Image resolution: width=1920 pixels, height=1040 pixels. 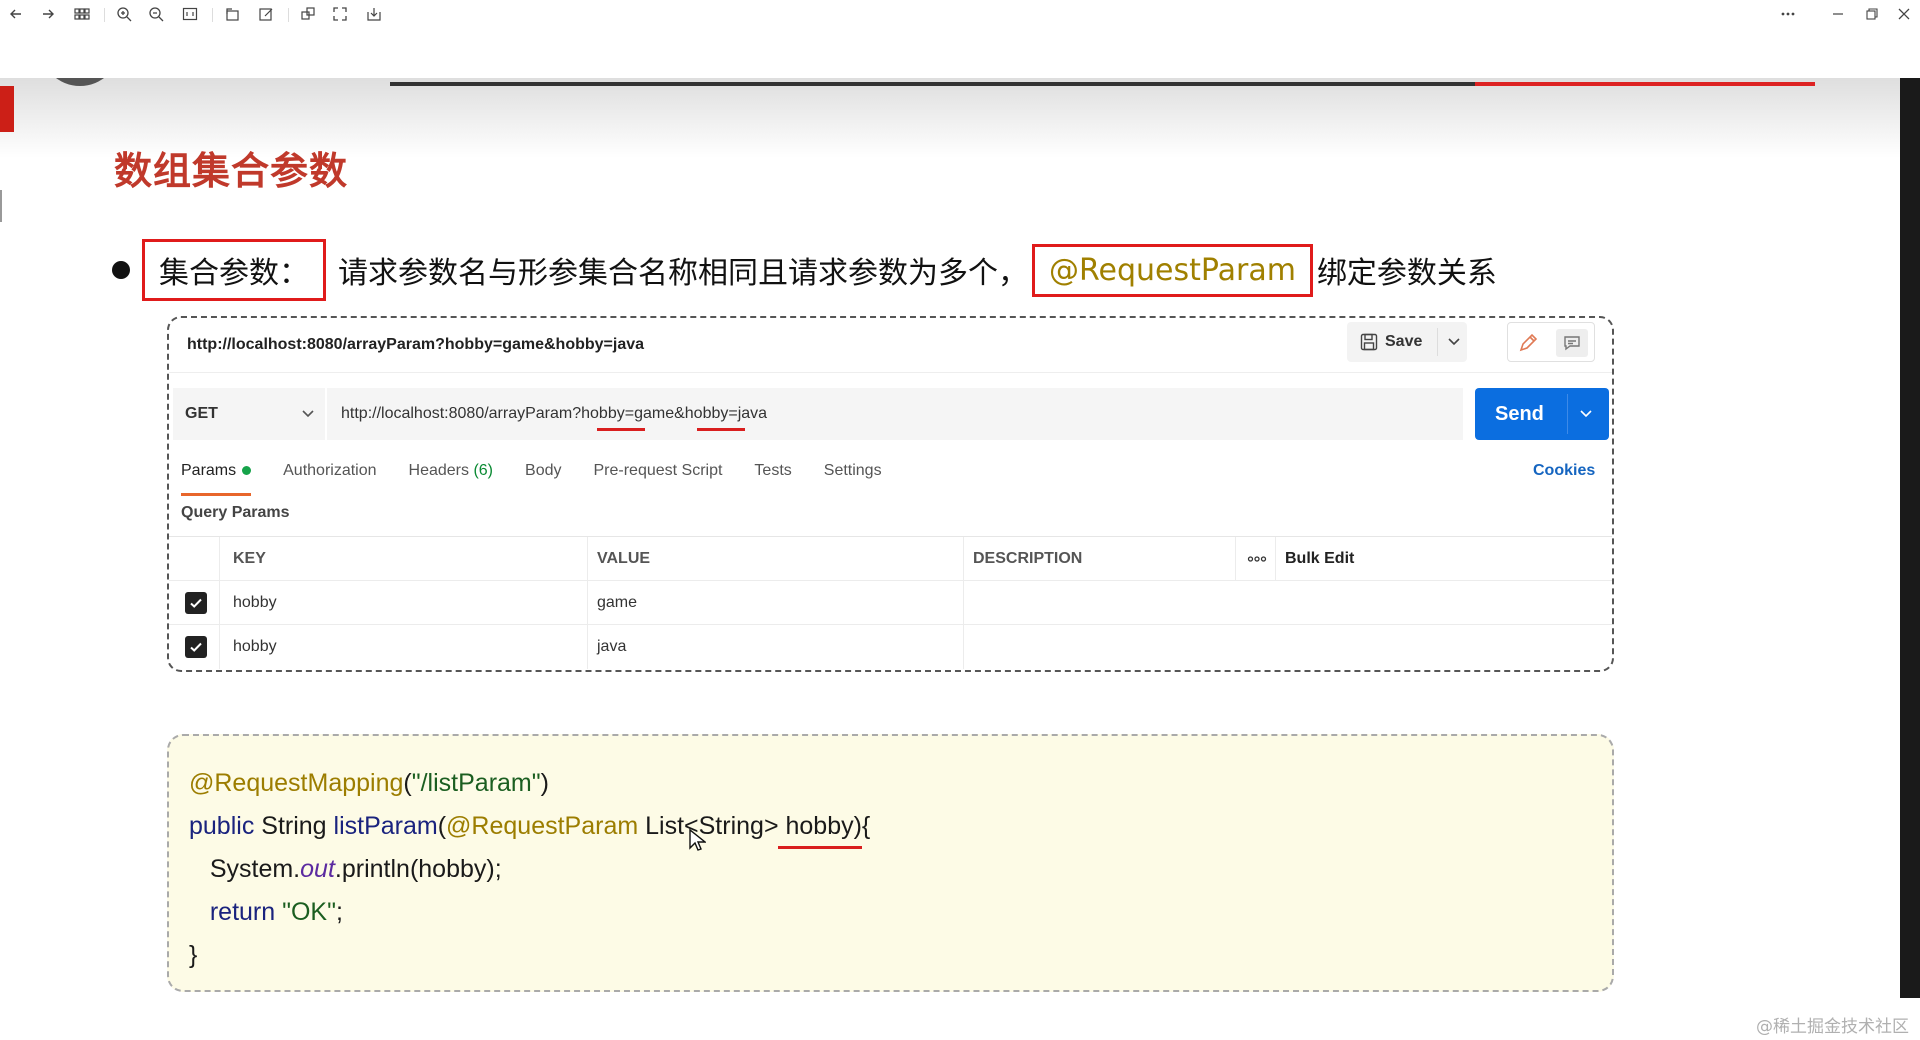 I want to click on tab-authorization: Authorization, so click(x=329, y=477).